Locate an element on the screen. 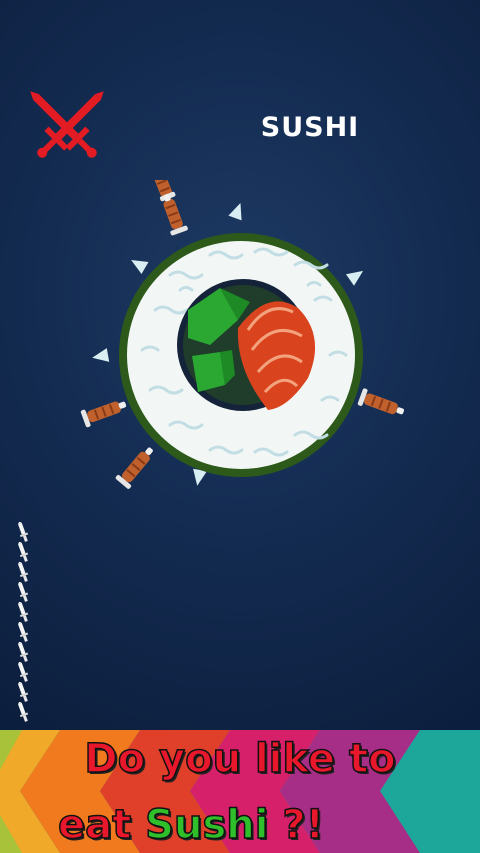  banner-line-2-highlight: Sushi is located at coordinates (206, 825).